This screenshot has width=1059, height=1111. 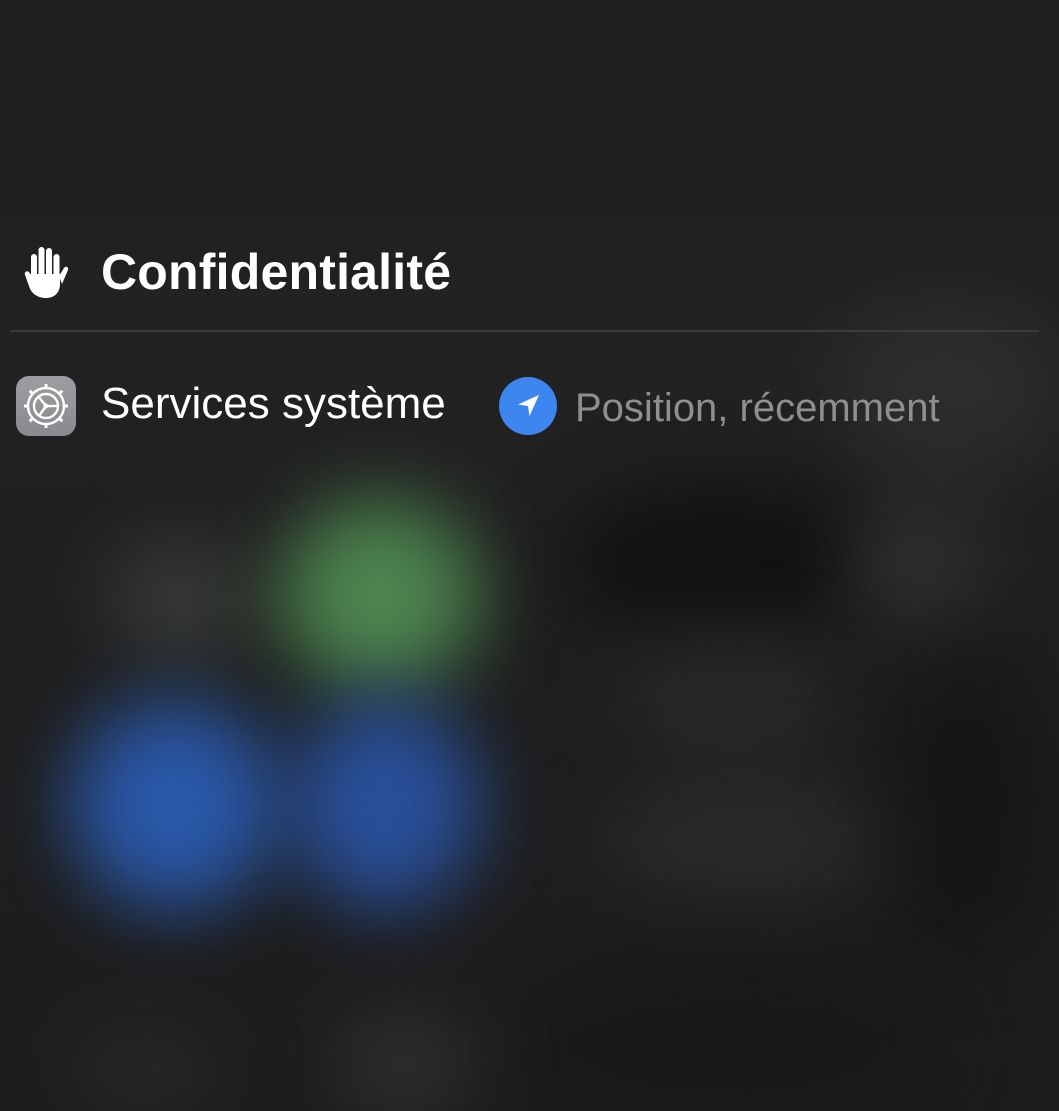 I want to click on privacy-header: Confidentialité, so click(x=529, y=271).